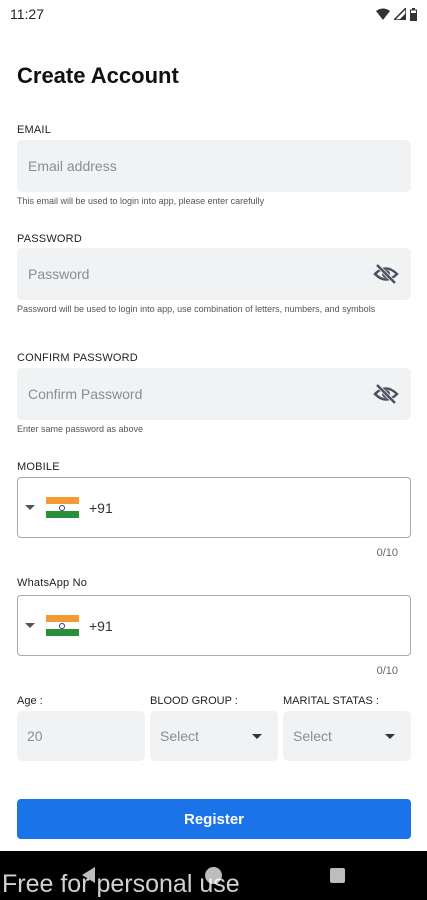 The height and width of the screenshot is (900, 427). What do you see at coordinates (27, 14) in the screenshot?
I see `status-time: 11:27` at bounding box center [27, 14].